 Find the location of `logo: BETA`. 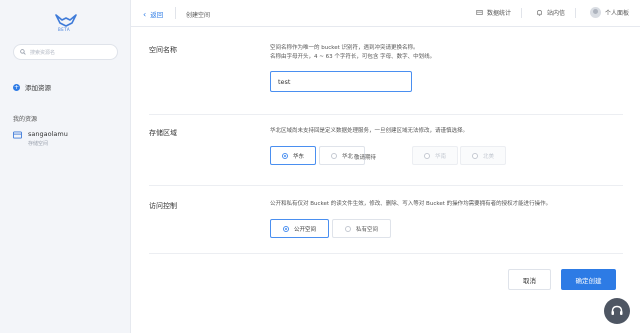

logo: BETA is located at coordinates (66, 23).